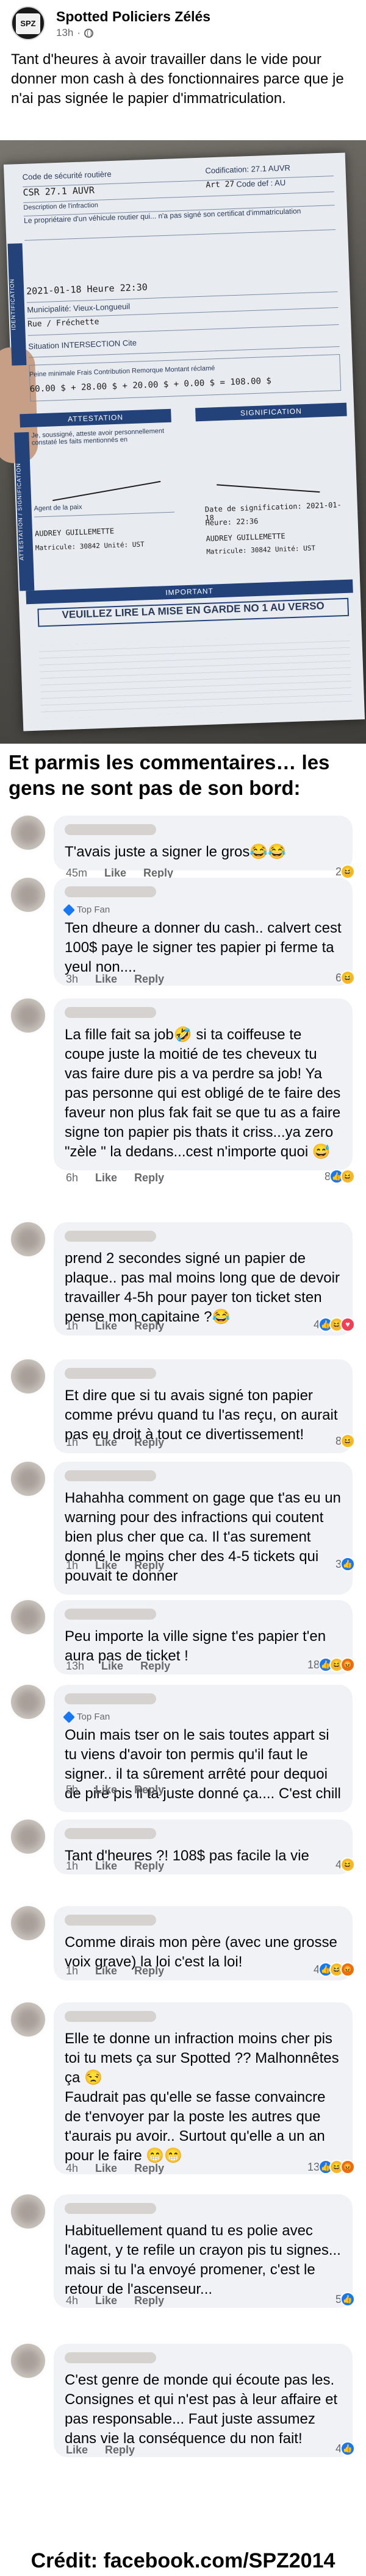  I want to click on reaction-summary: 4 👍 😆 ♥, so click(334, 1324).